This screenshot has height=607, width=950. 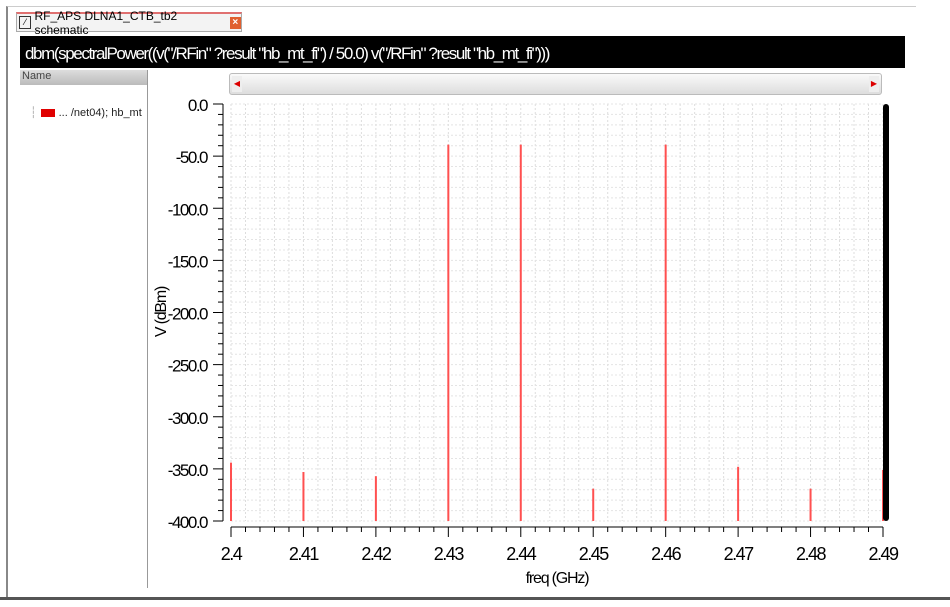 What do you see at coordinates (666, 554) in the screenshot?
I see `x-tick-label: 2.46` at bounding box center [666, 554].